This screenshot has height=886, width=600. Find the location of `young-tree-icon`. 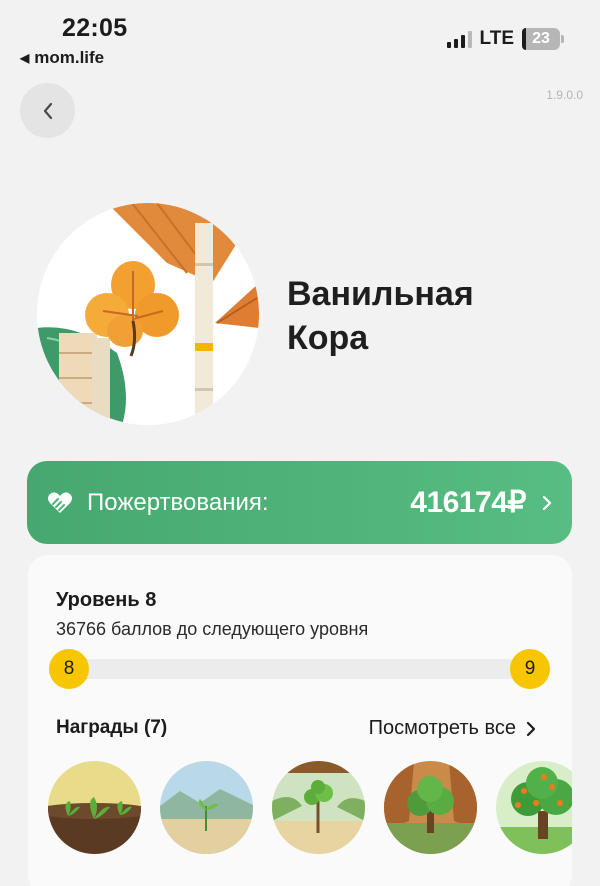

young-tree-icon is located at coordinates (318, 807).